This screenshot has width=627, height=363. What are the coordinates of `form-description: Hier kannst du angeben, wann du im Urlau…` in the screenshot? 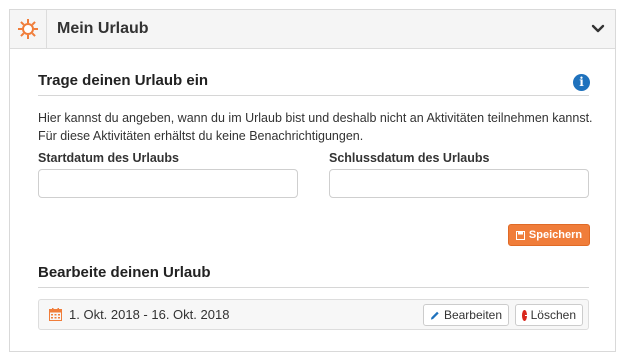 It's located at (315, 127).